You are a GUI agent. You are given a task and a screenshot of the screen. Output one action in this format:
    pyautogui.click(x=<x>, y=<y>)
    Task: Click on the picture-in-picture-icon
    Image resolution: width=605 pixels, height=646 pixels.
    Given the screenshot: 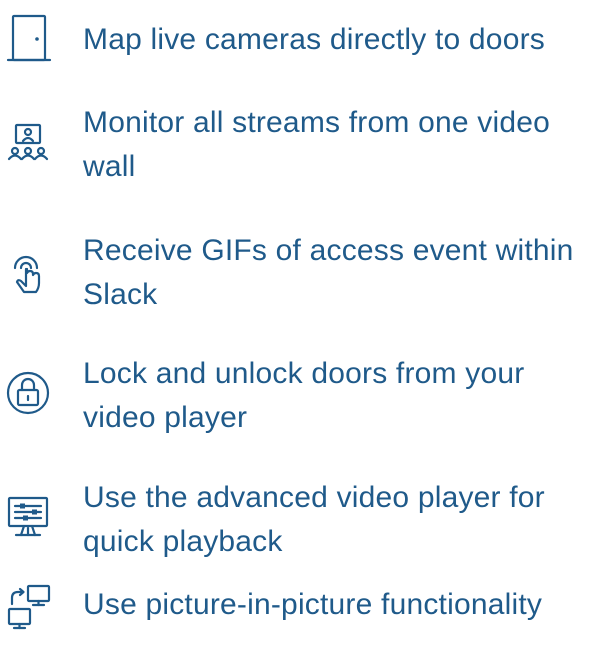 What is the action you would take?
    pyautogui.click(x=29, y=608)
    